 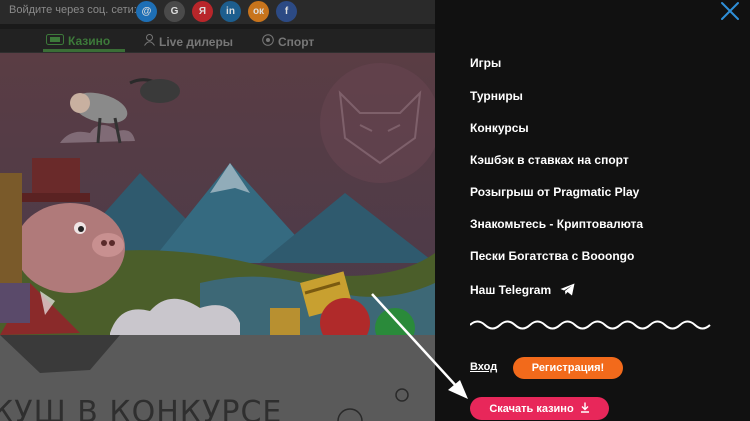 I want to click on social-login-bar: Войдите через соц. сети: @ G Я in ок f, so click(x=217, y=12).